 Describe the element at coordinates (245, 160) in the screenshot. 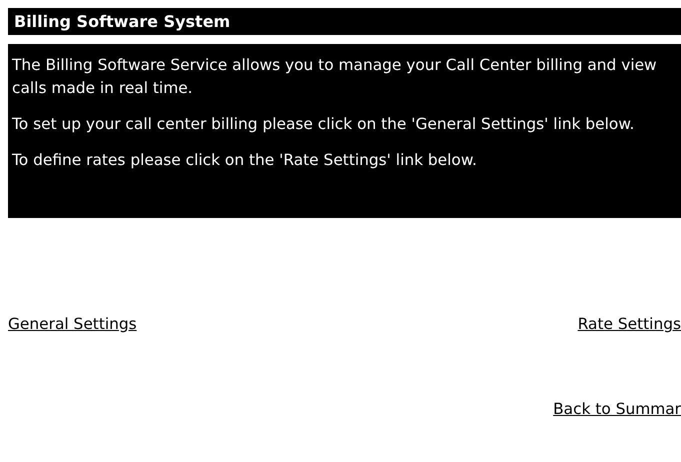

I see `info-paragraph: To define rates please click on the 'Rate Settings' link below.` at that location.